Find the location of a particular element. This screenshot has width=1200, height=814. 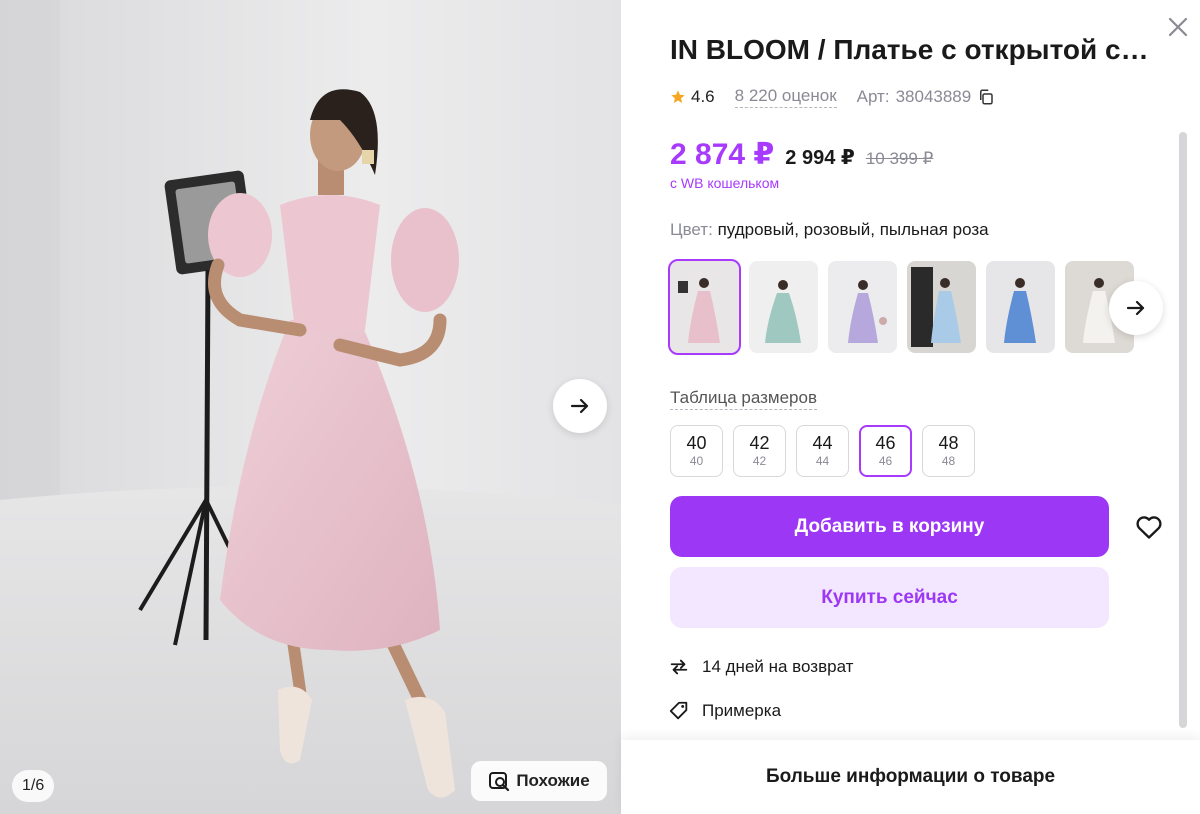

thumbnails-next-button is located at coordinates (1136, 308).